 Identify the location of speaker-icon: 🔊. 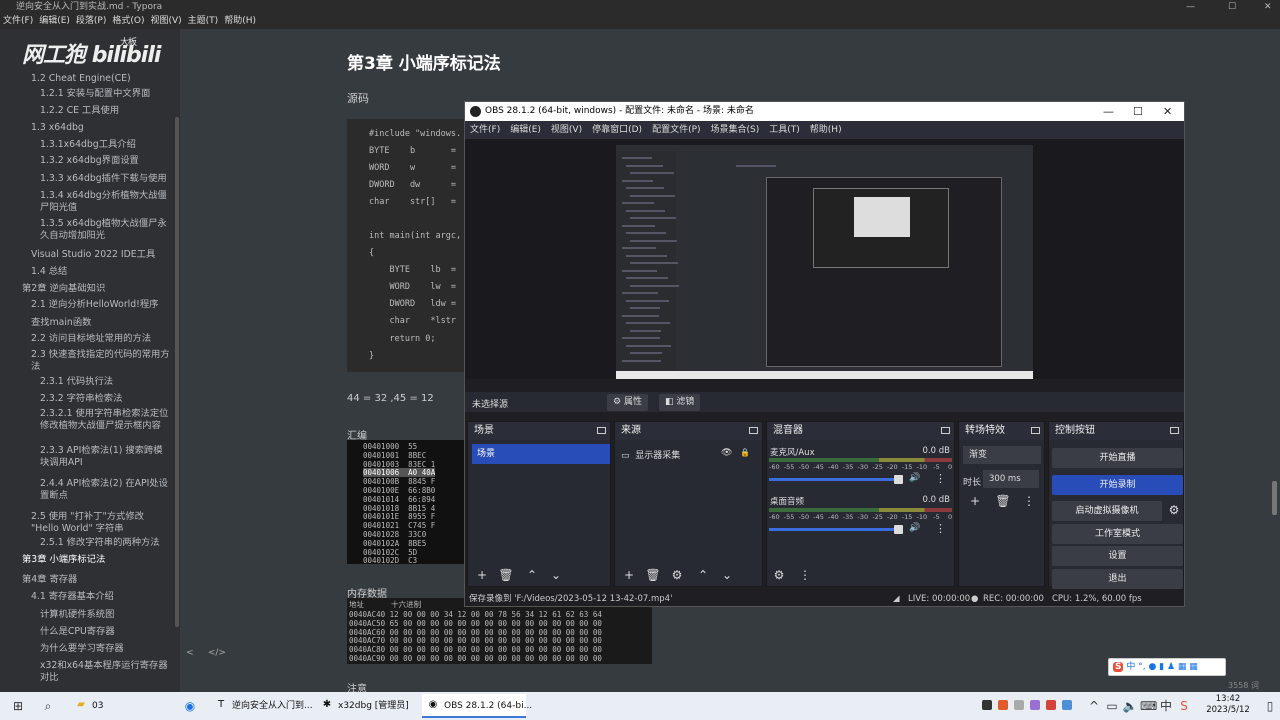
(914, 528).